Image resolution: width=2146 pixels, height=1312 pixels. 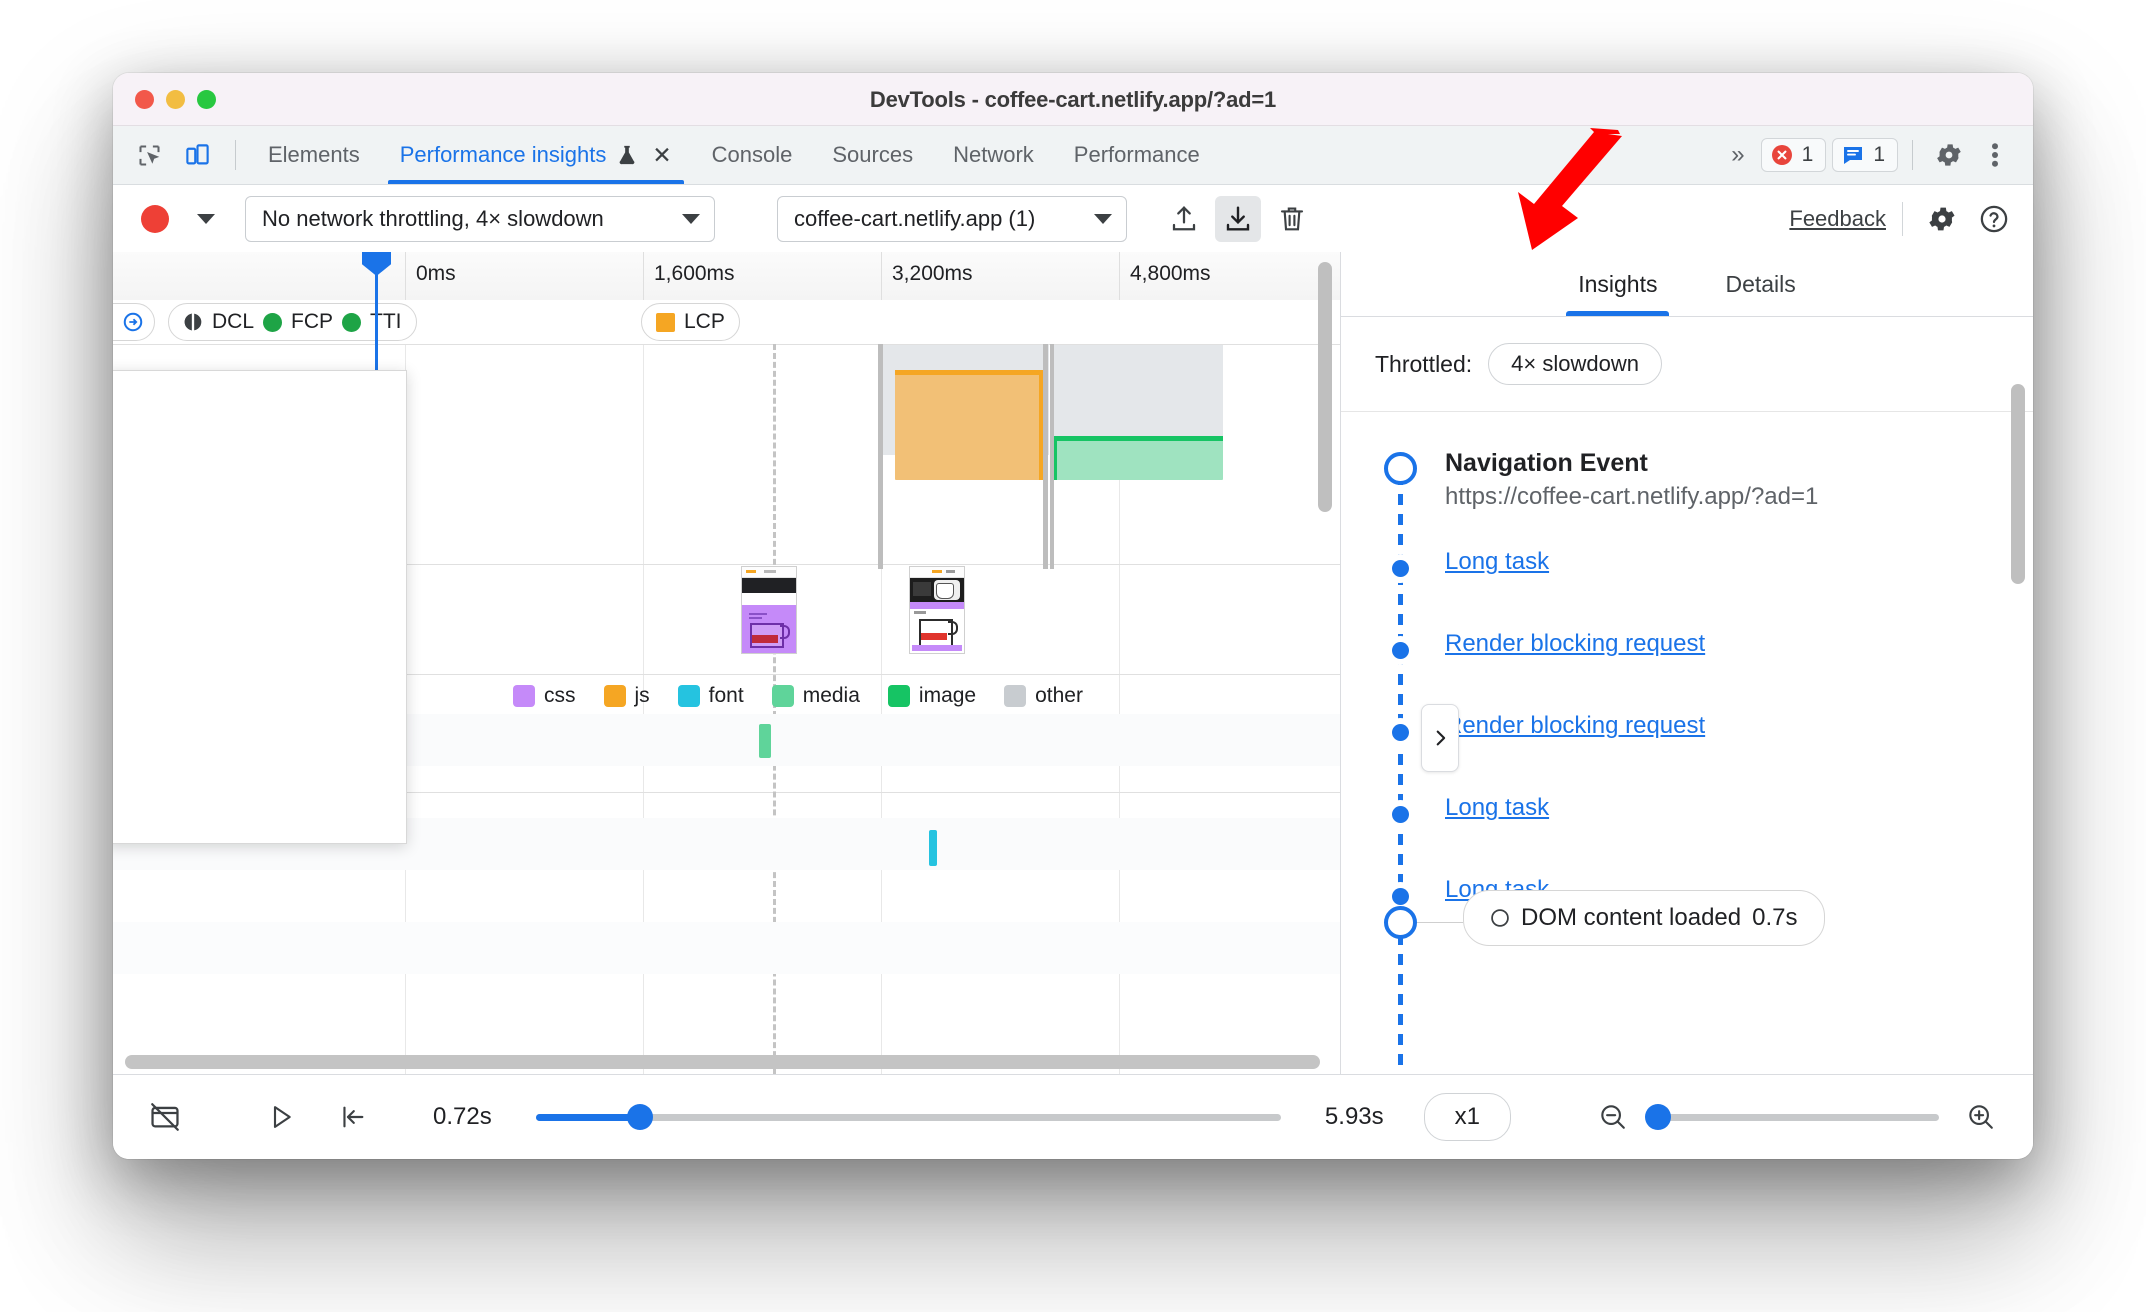 What do you see at coordinates (969, 425) in the screenshot?
I see `request-bar-js` at bounding box center [969, 425].